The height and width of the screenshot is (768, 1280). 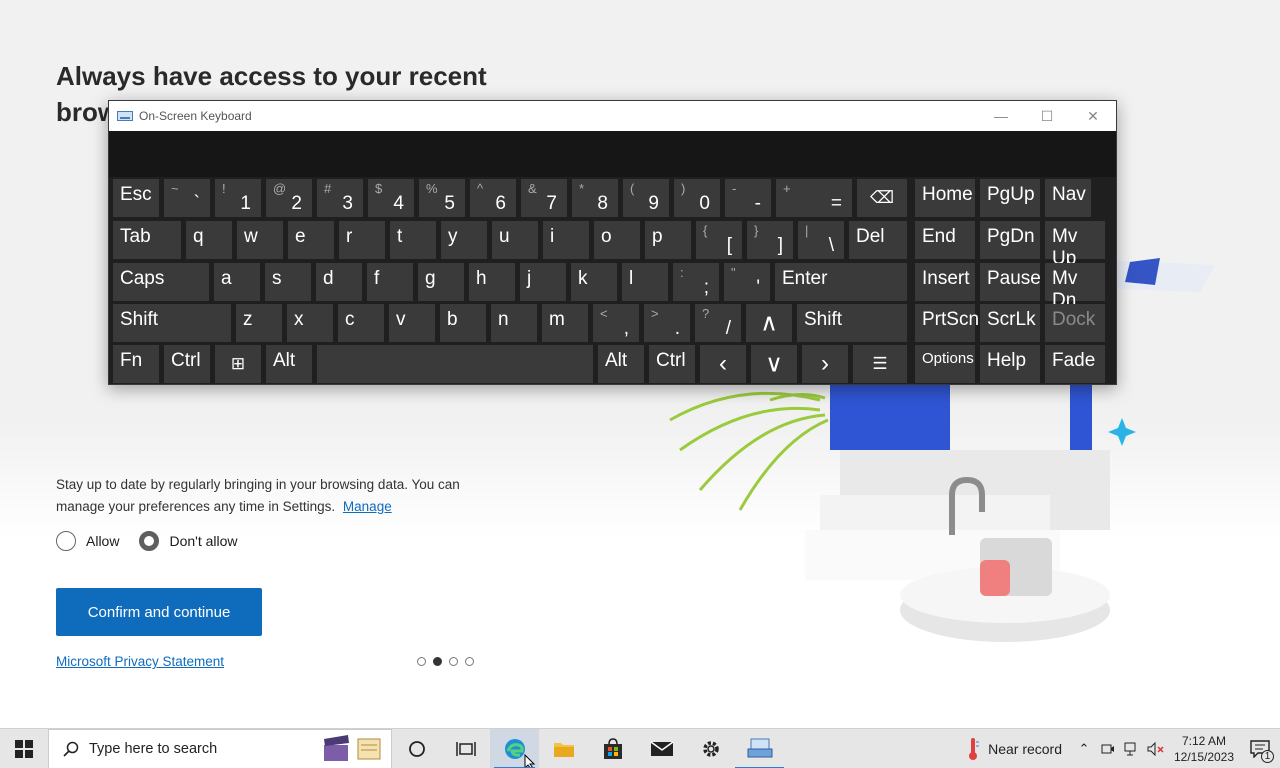 What do you see at coordinates (825, 364) in the screenshot?
I see `key-right-arrow-icon: ›` at bounding box center [825, 364].